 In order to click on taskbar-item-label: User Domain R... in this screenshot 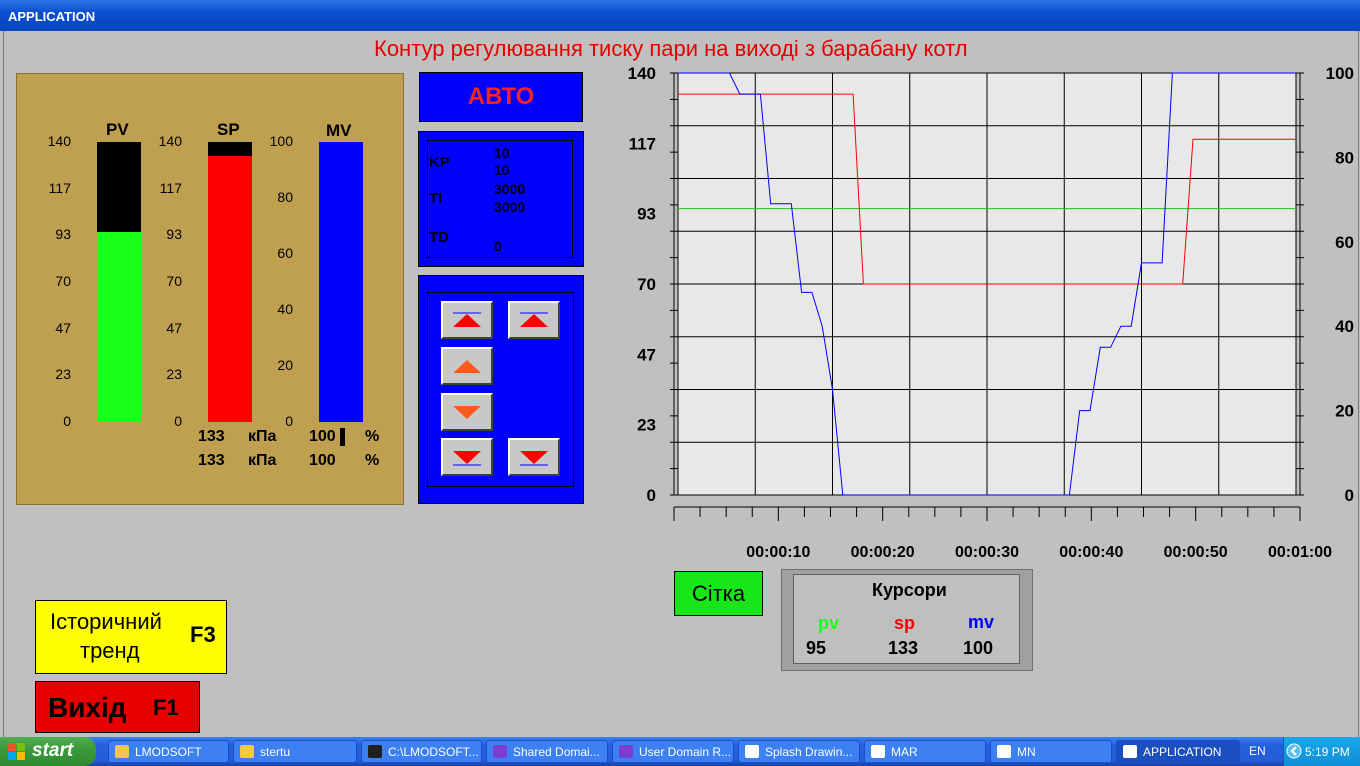, I will do `click(685, 752)`.